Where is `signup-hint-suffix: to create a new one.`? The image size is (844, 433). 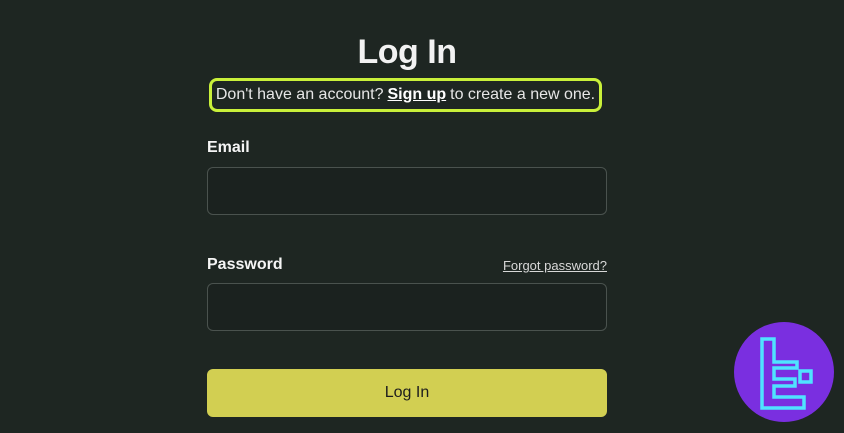 signup-hint-suffix: to create a new one. is located at coordinates (523, 94).